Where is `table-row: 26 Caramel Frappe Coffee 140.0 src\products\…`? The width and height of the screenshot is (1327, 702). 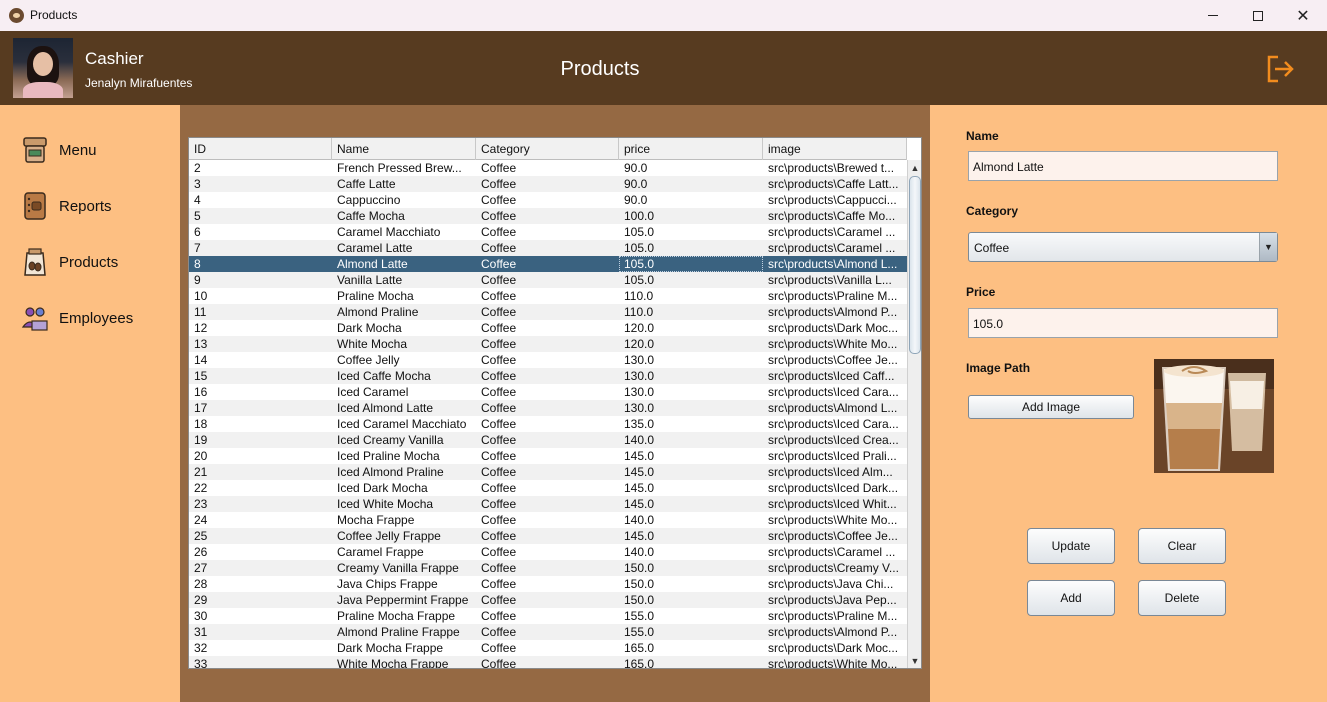 table-row: 26 Caramel Frappe Coffee 140.0 src\products\… is located at coordinates (548, 552).